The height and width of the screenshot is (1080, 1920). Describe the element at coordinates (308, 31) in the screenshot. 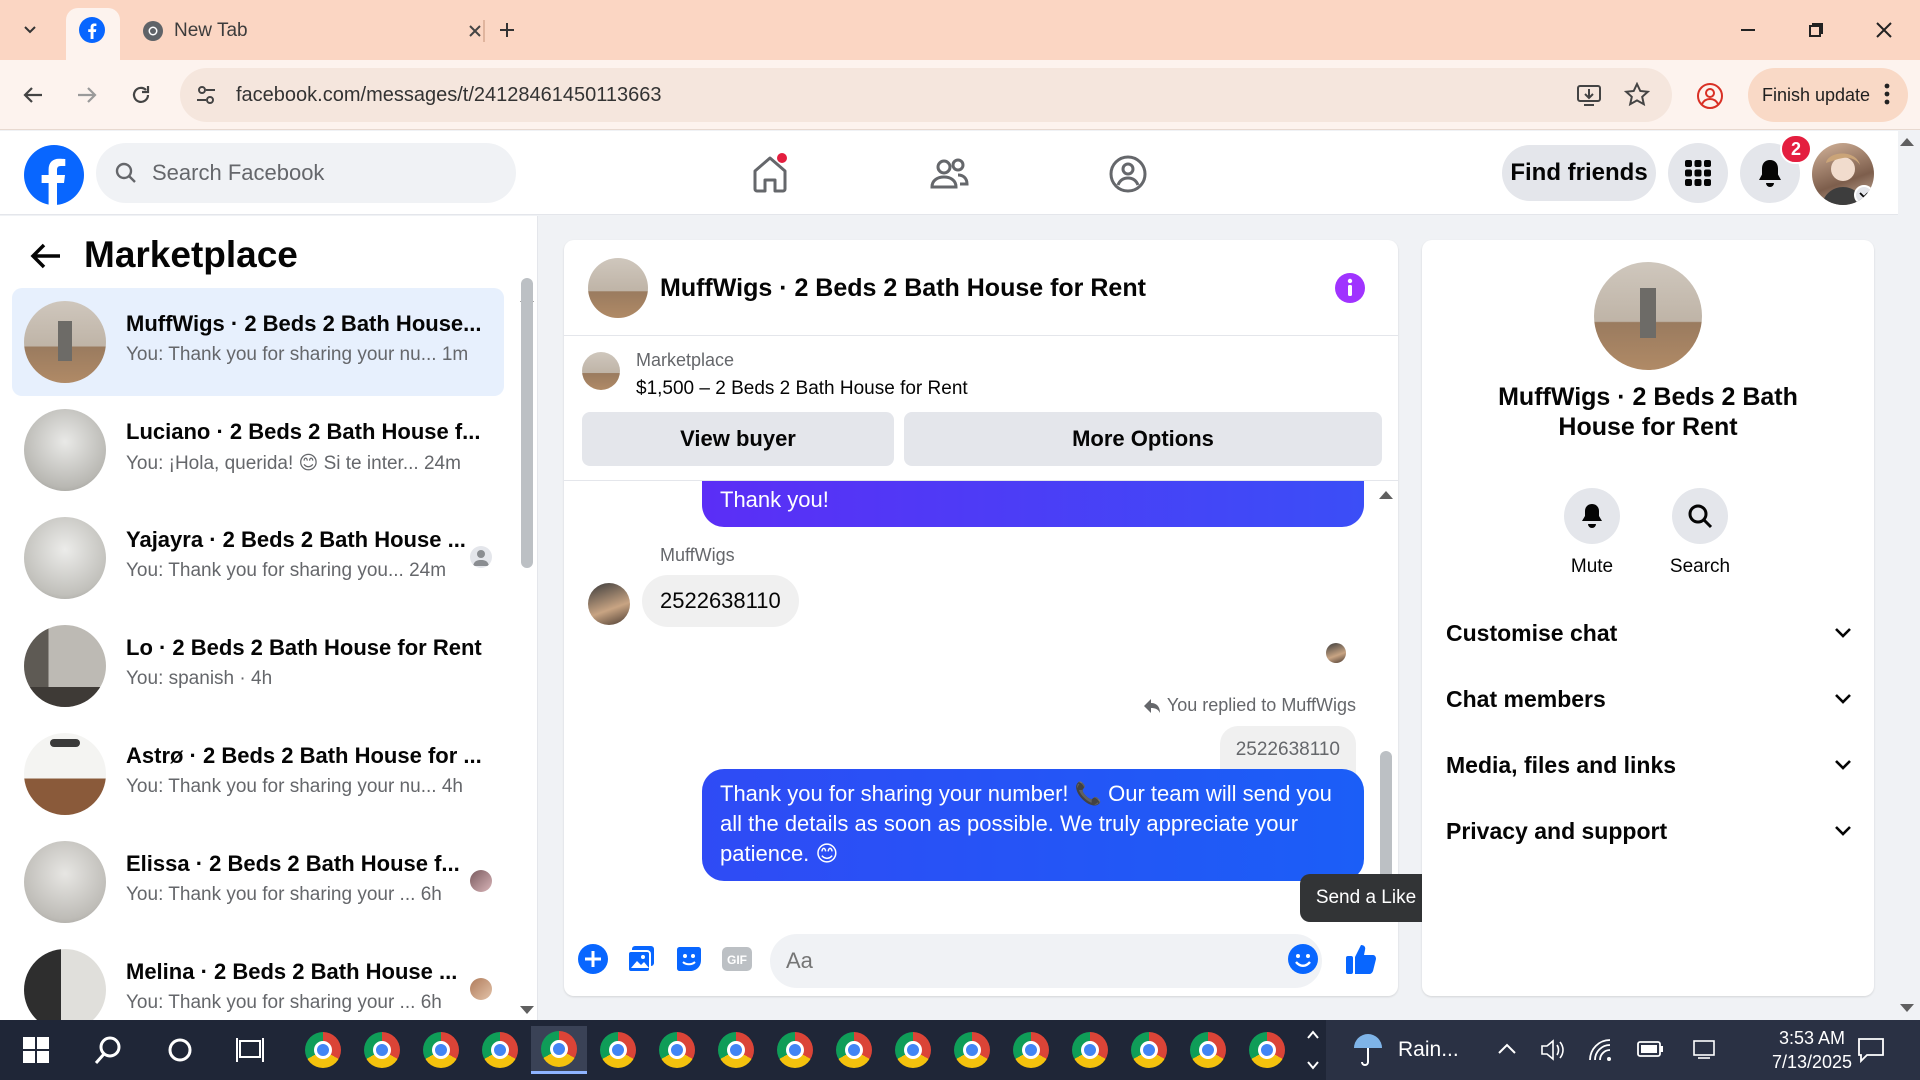

I see `tab-new-tab: New Tab` at that location.